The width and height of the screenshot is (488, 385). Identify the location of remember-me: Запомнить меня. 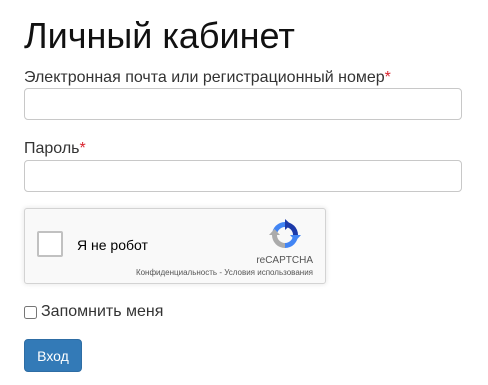
(93, 312).